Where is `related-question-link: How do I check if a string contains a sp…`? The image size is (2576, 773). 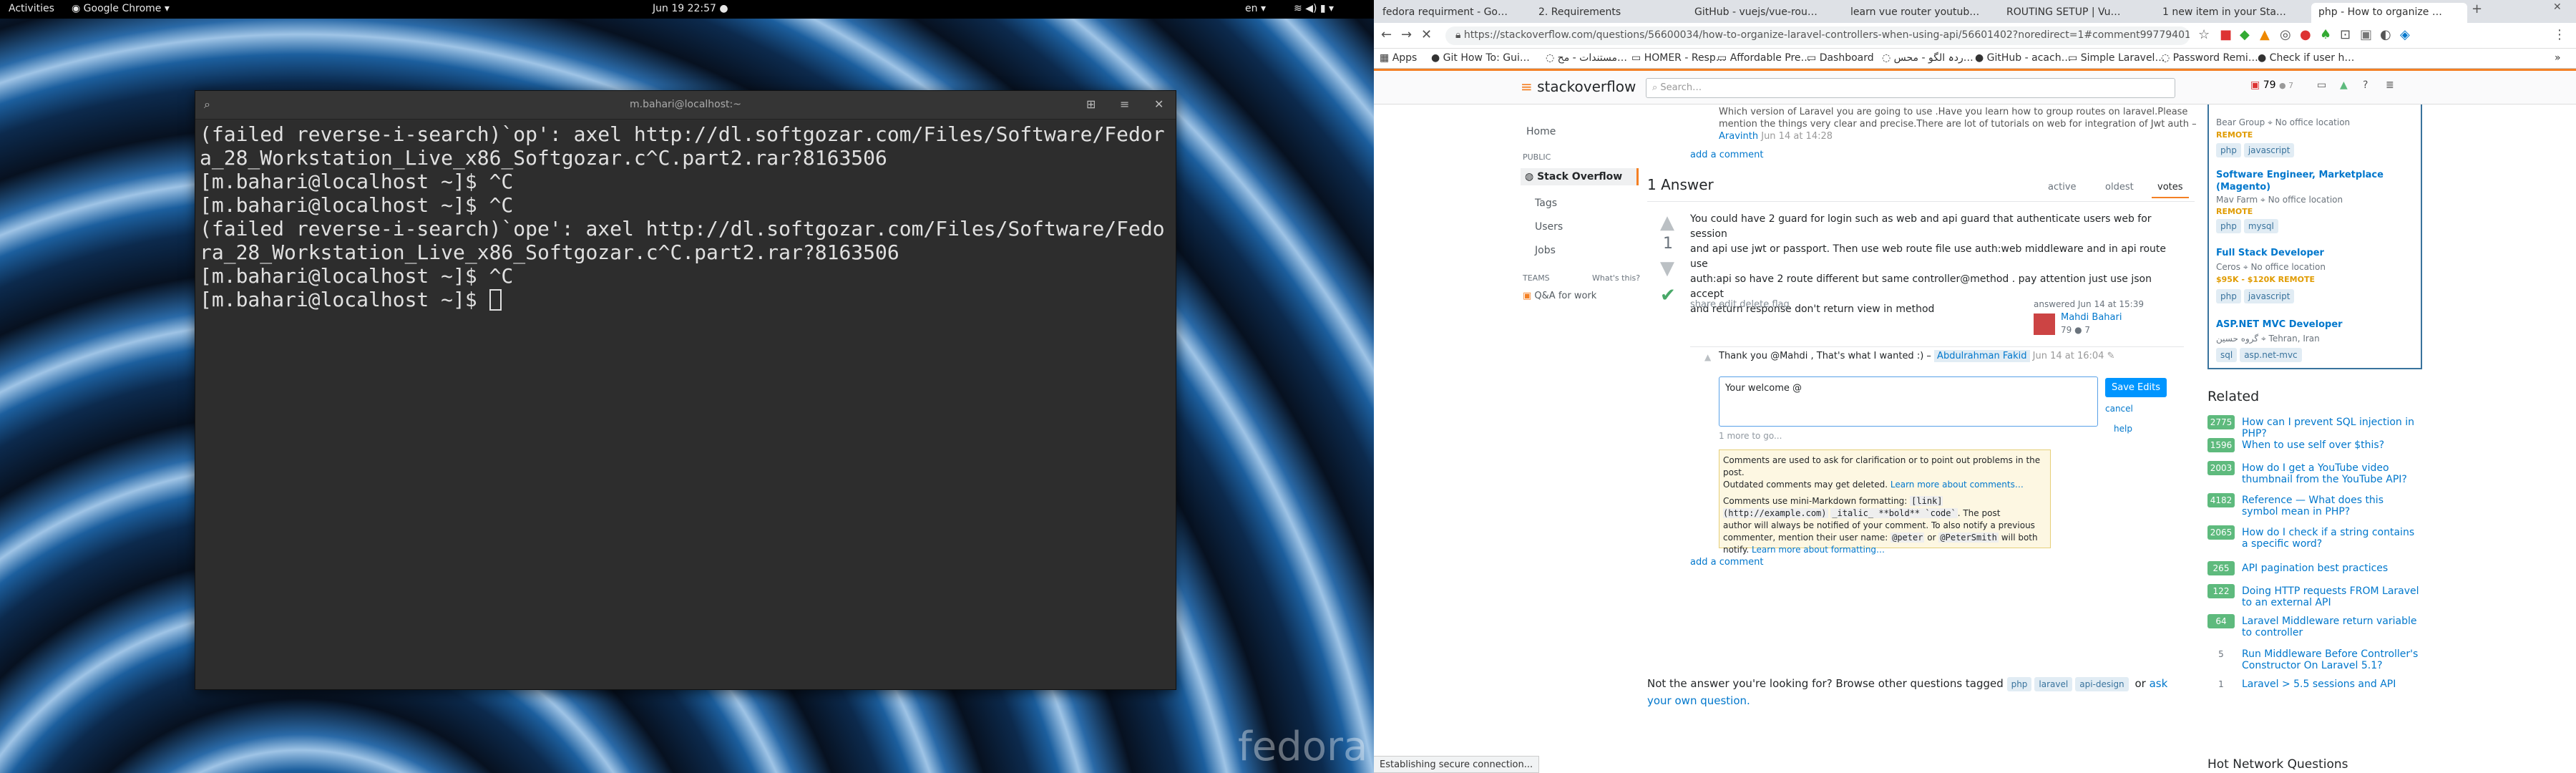
related-question-link: How do I check if a string contains a sp… is located at coordinates (2331, 538).